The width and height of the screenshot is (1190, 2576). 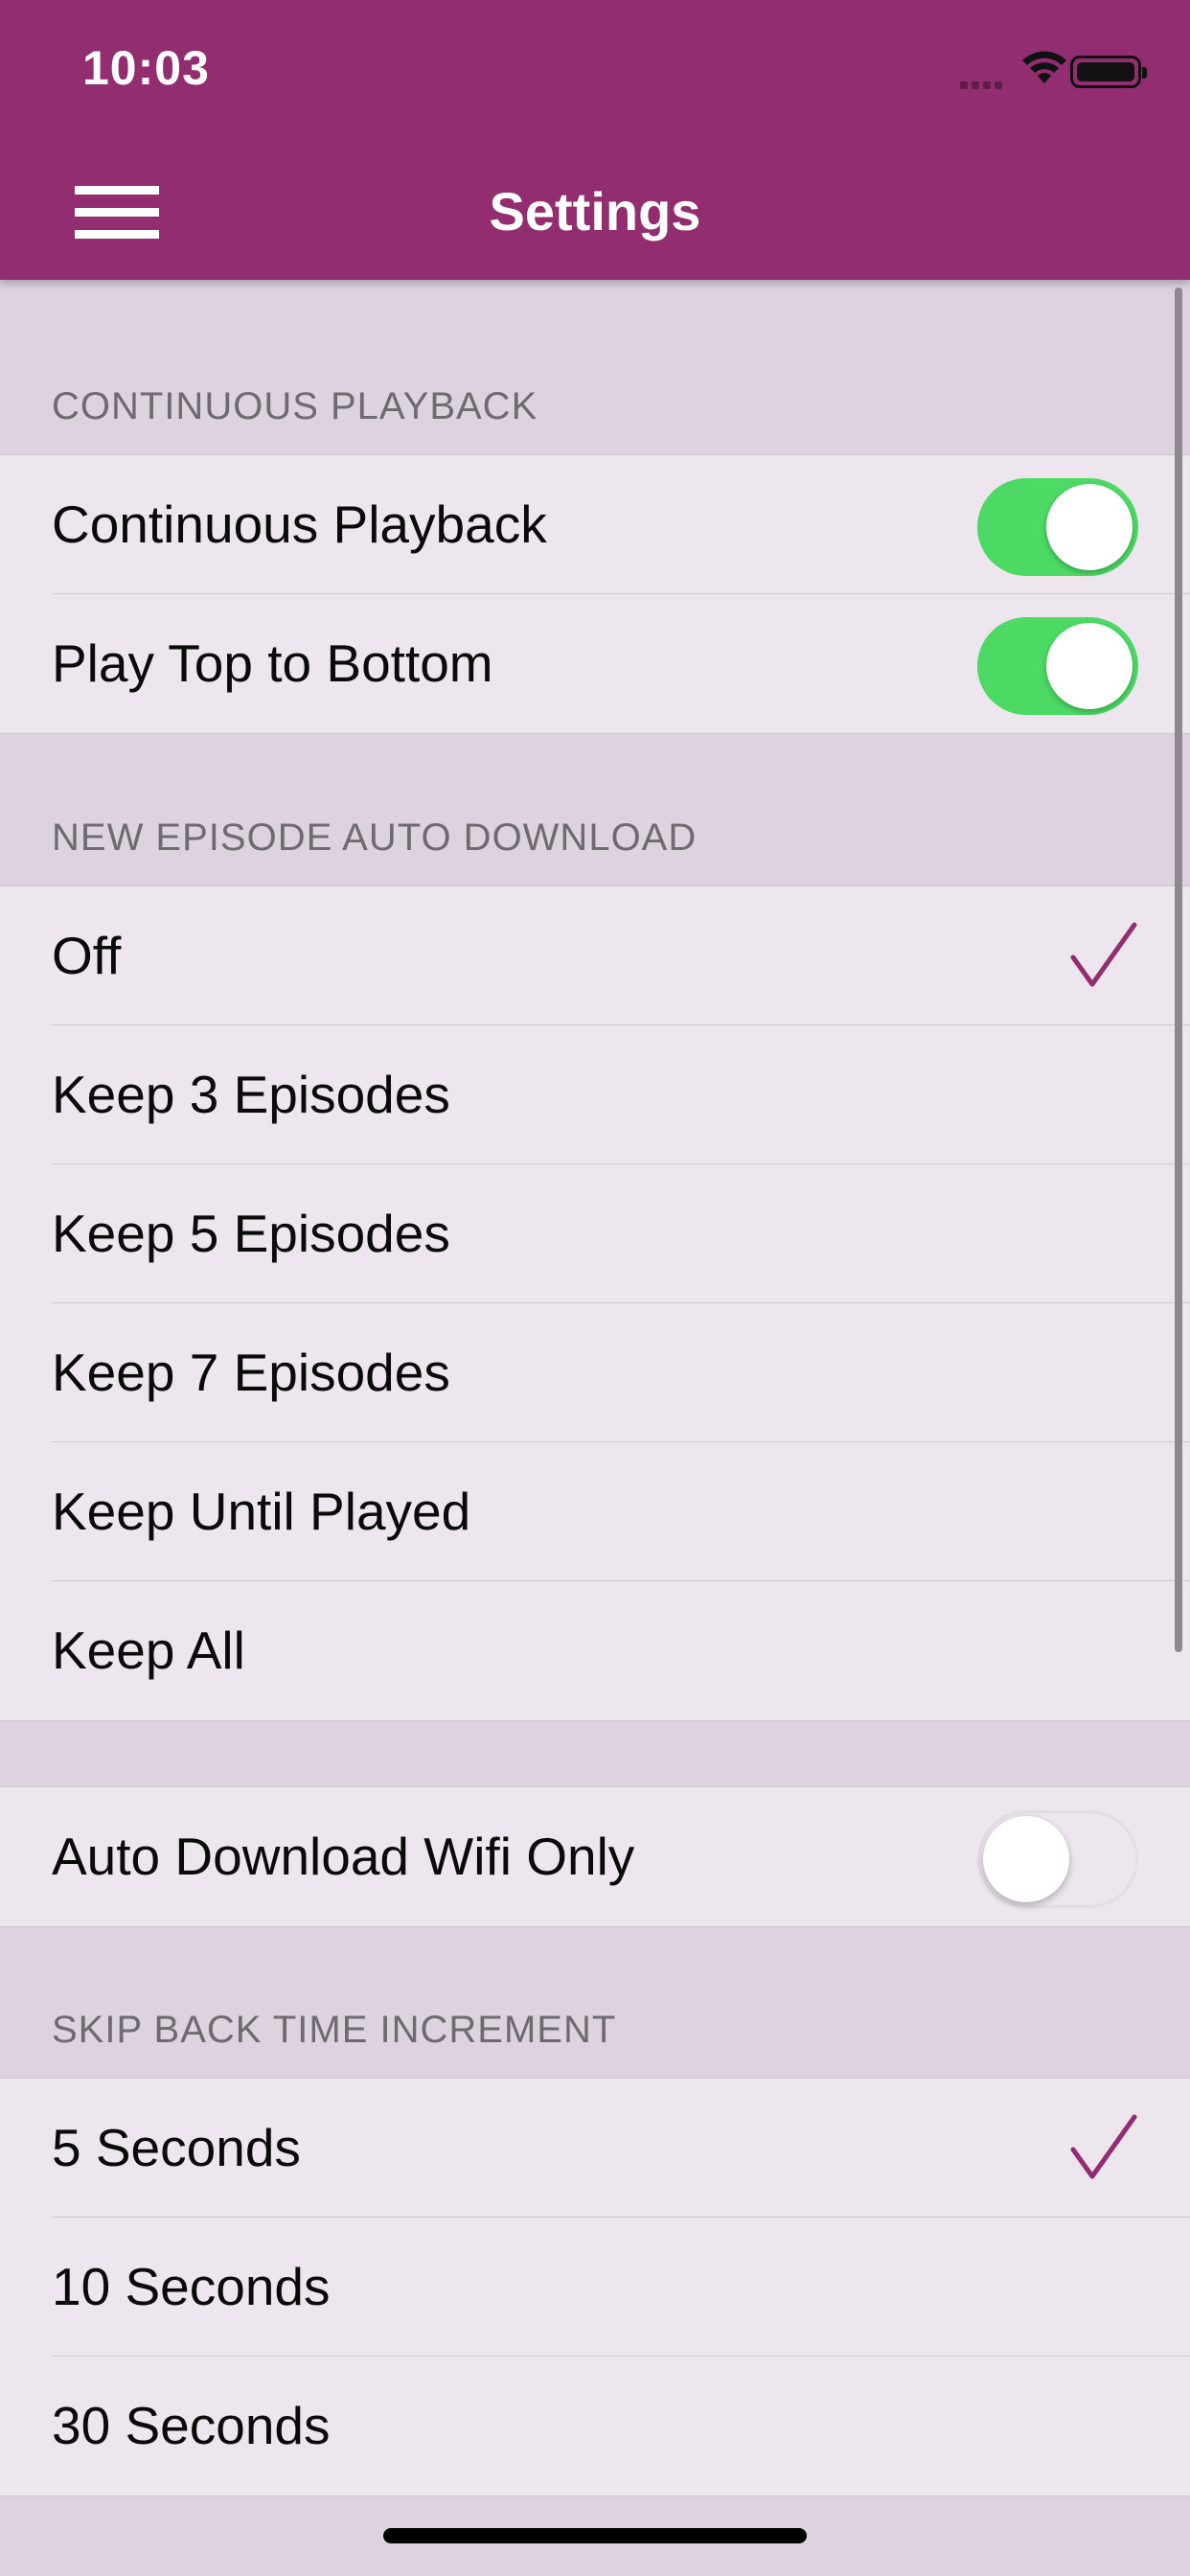 I want to click on option-row-10-seconds: 10 Seconds, so click(x=595, y=2287).